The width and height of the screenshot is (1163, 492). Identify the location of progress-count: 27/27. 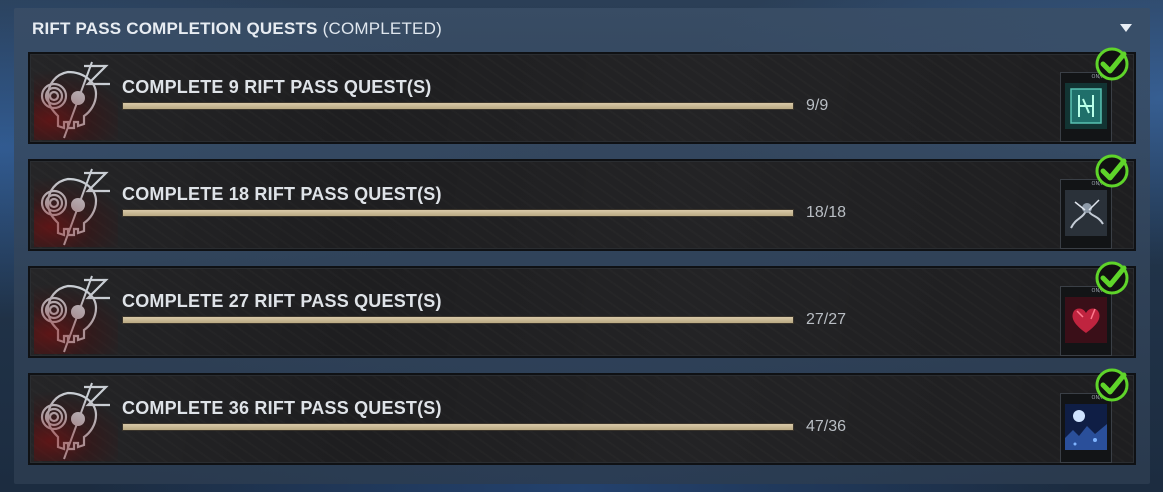
(826, 319).